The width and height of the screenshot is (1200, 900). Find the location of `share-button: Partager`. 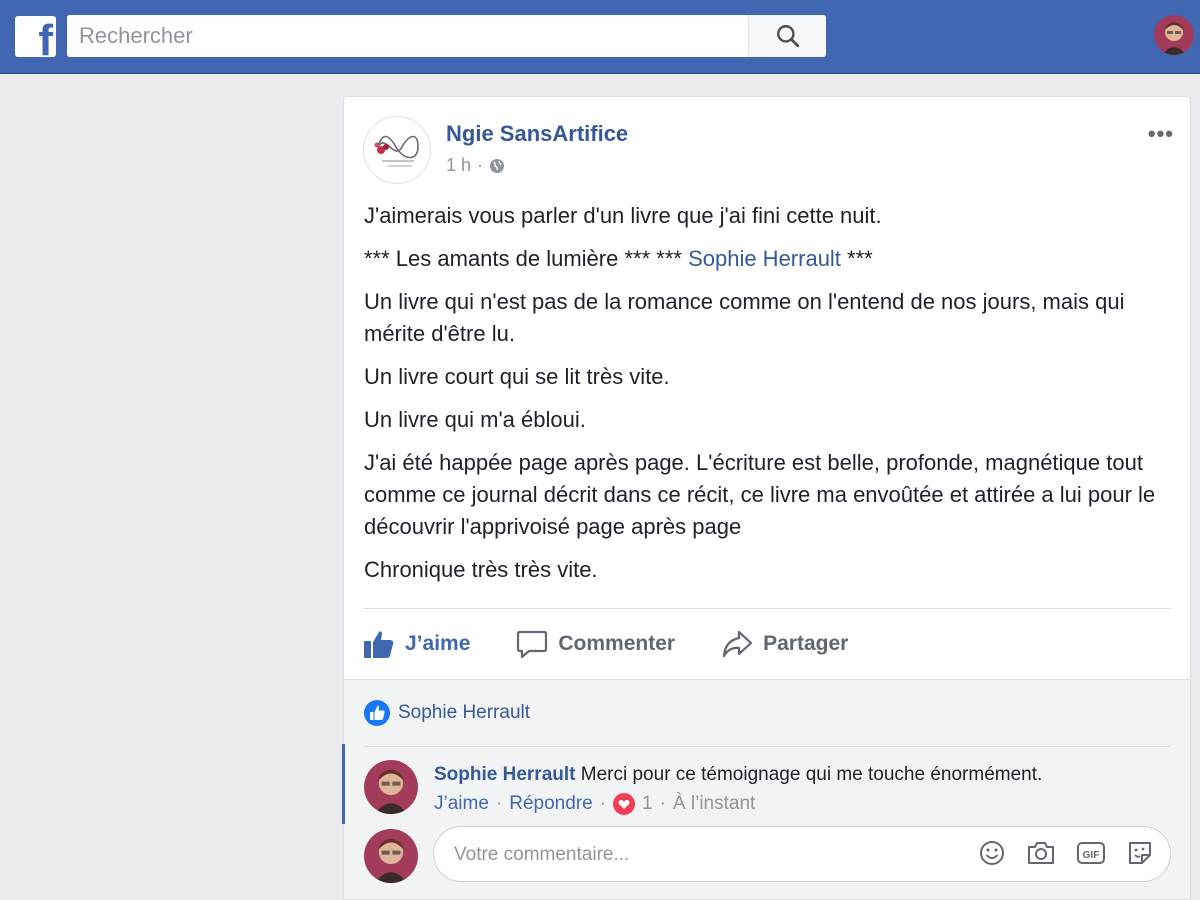

share-button: Partager is located at coordinates (784, 644).